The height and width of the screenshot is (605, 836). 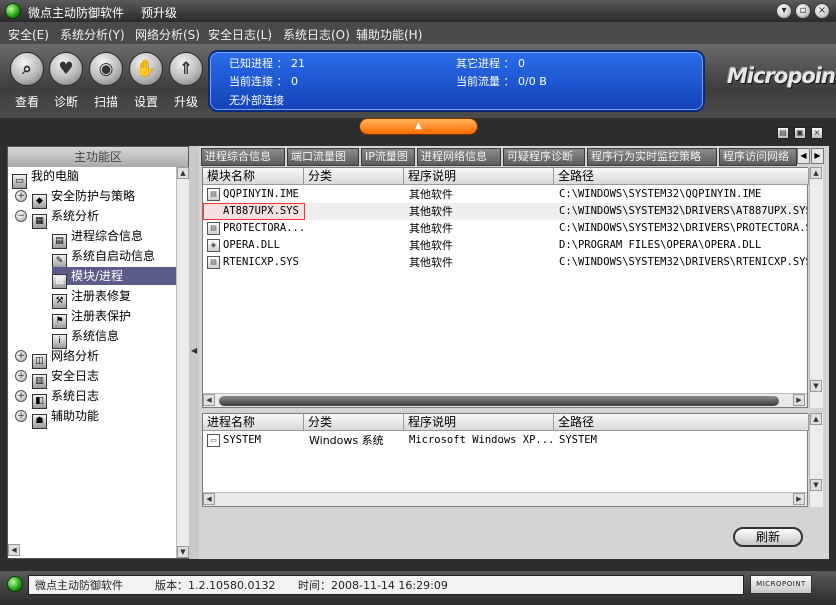 What do you see at coordinates (817, 133) in the screenshot?
I see `pane-close-icon: ×` at bounding box center [817, 133].